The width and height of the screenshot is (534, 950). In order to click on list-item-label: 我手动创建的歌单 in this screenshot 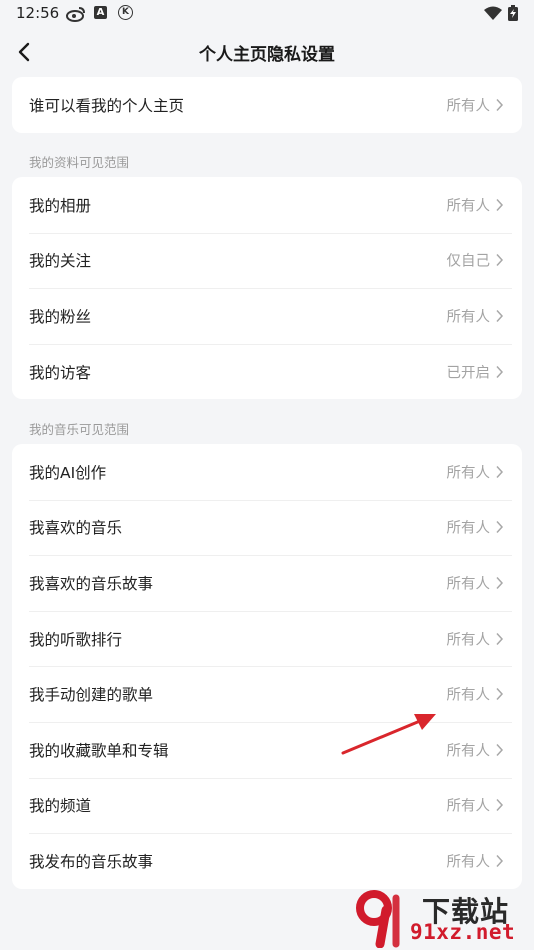, I will do `click(91, 695)`.